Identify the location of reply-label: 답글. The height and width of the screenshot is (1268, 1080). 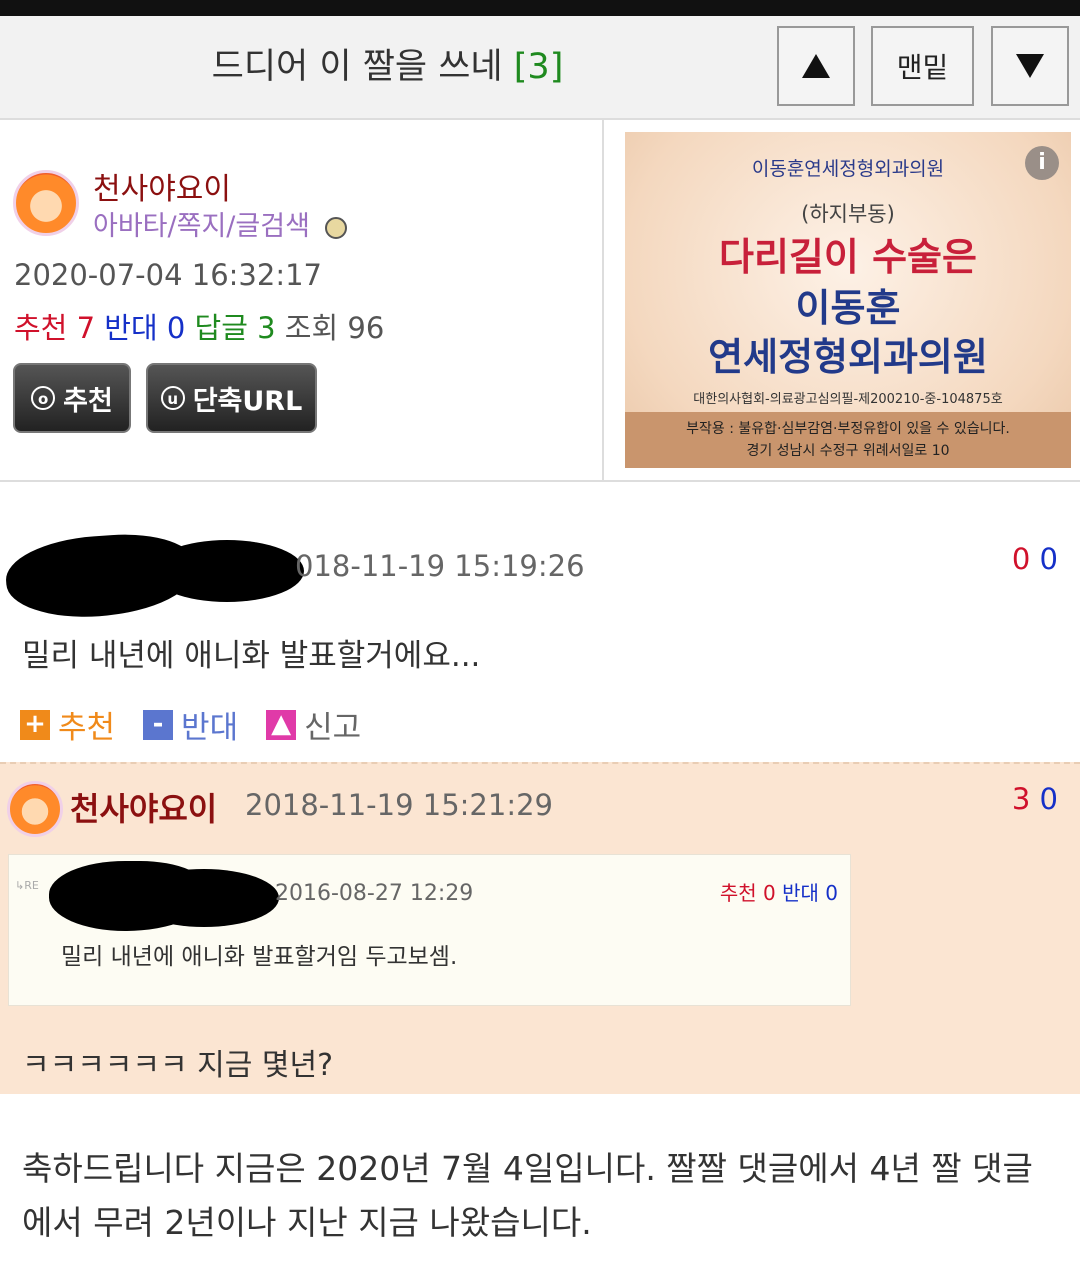
(221, 328).